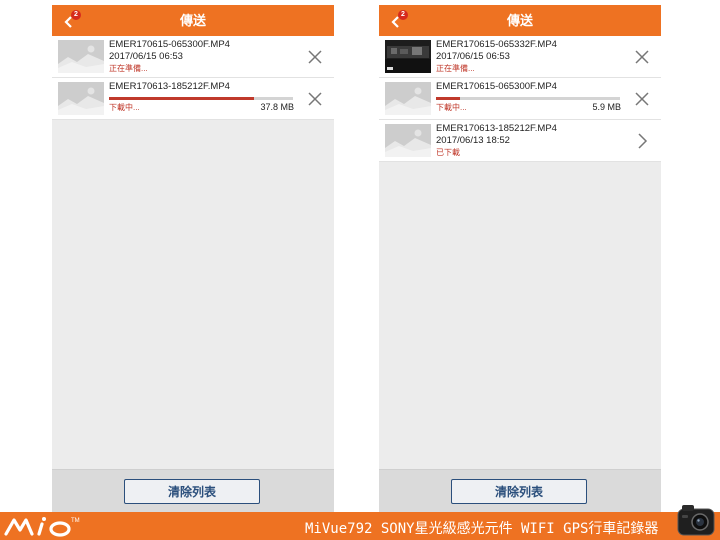  Describe the element at coordinates (473, 140) in the screenshot. I see `file-date: 2017/06/13 18:52` at that location.